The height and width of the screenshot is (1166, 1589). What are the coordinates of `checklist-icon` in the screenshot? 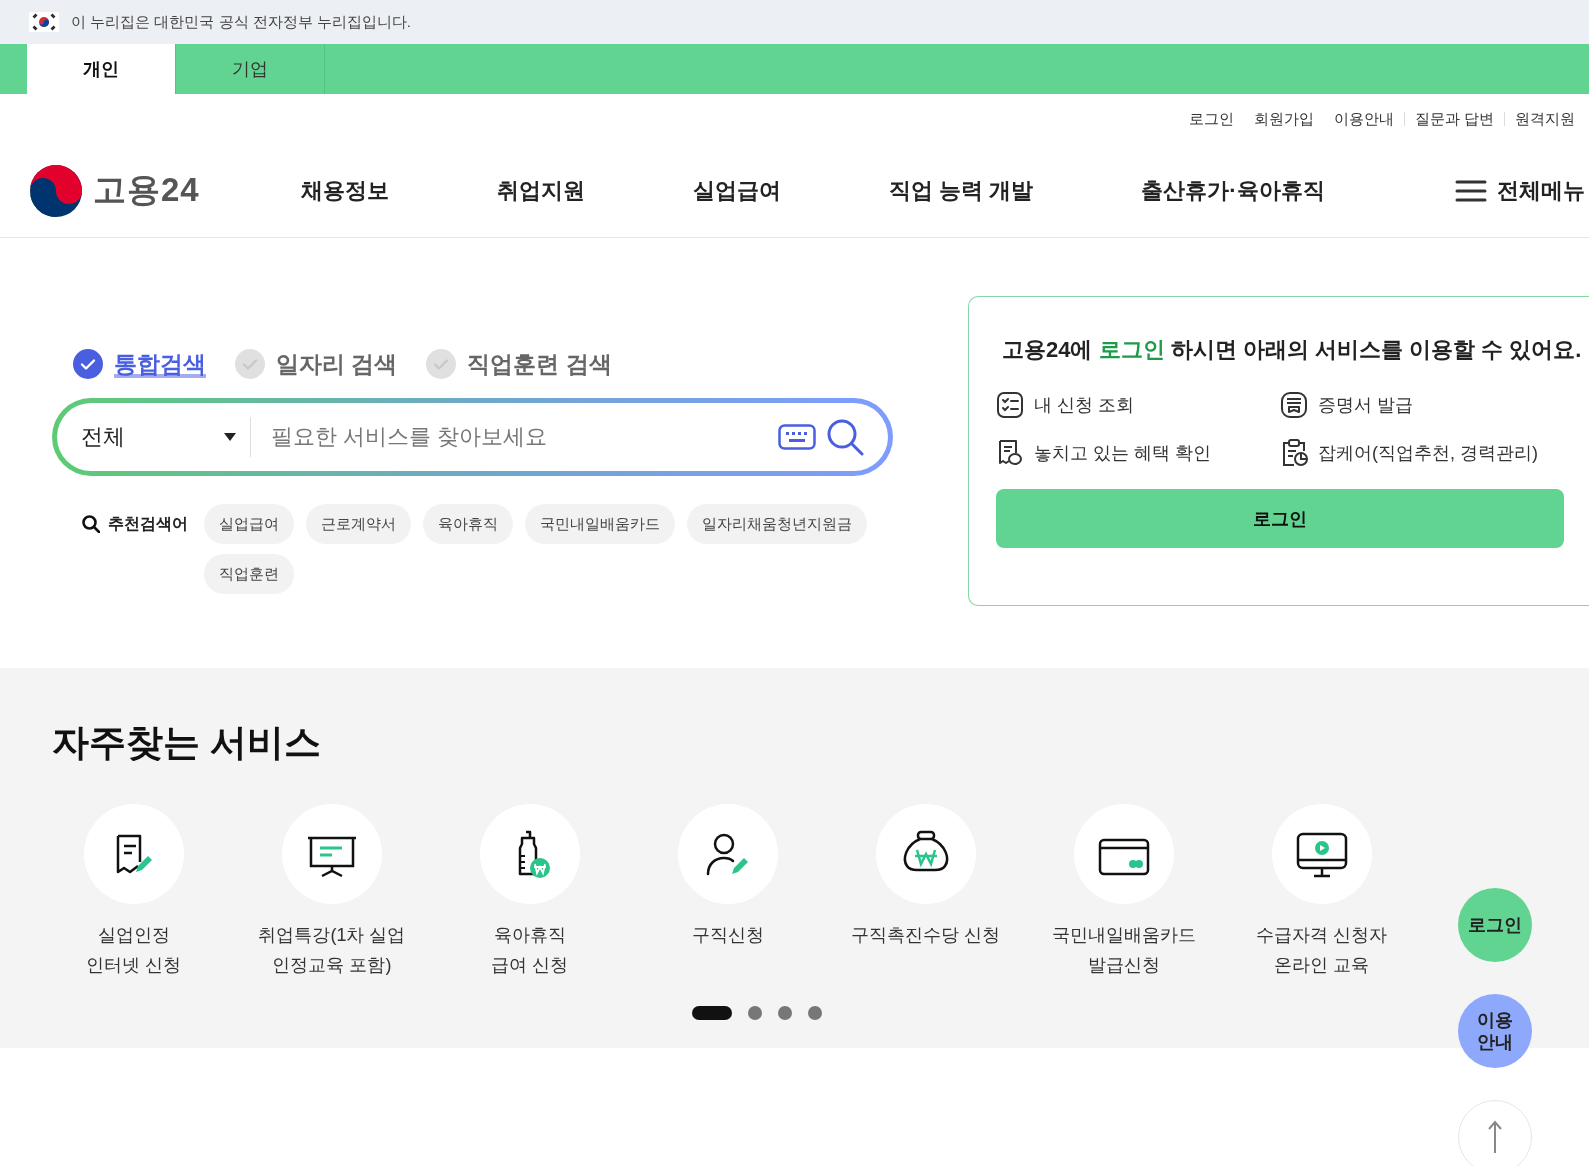 It's located at (1010, 405).